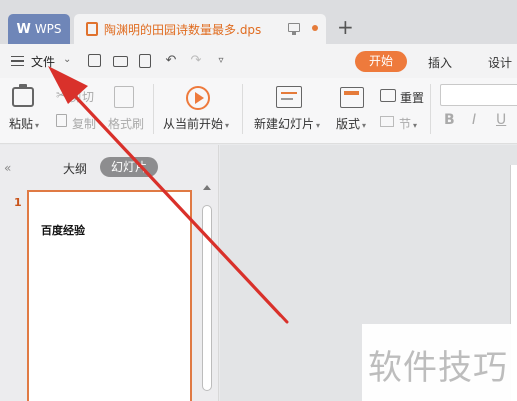 The width and height of the screenshot is (517, 401). Describe the element at coordinates (294, 29) in the screenshot. I see `monitor-icon` at that location.